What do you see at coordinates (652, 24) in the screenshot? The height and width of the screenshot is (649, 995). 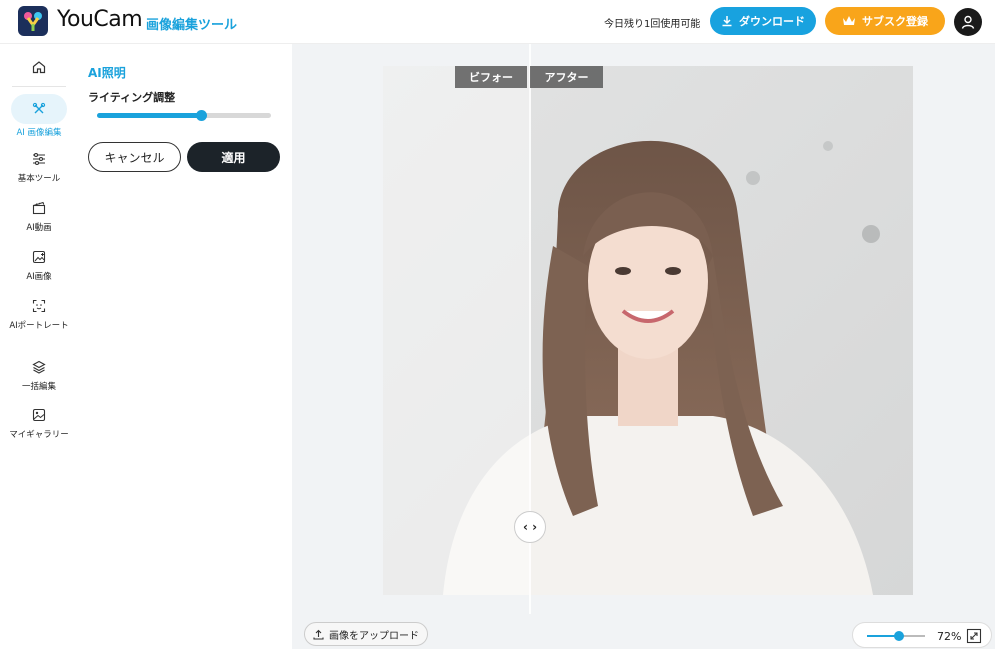 I see `remaining-usage-text: 今日残り1回使用可能` at bounding box center [652, 24].